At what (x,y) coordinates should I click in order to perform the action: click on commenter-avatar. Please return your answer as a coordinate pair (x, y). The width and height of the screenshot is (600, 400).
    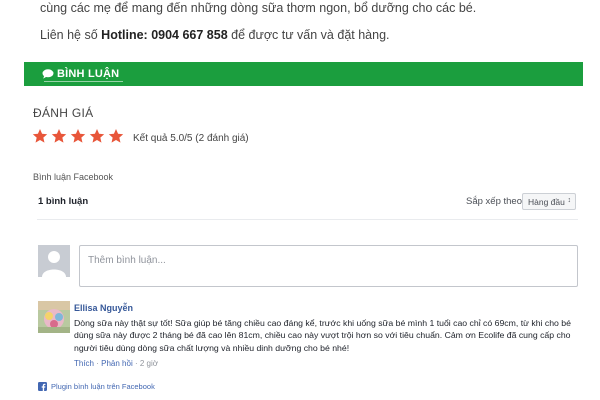
    Looking at the image, I should click on (54, 317).